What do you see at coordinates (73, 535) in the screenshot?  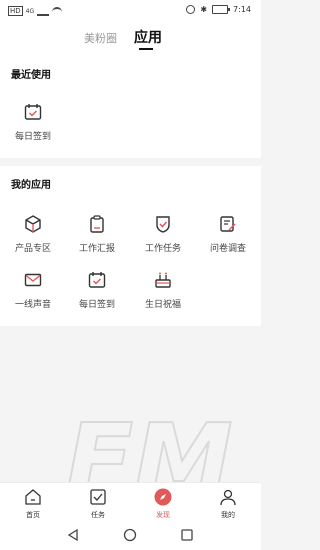 I see `back-icon` at bounding box center [73, 535].